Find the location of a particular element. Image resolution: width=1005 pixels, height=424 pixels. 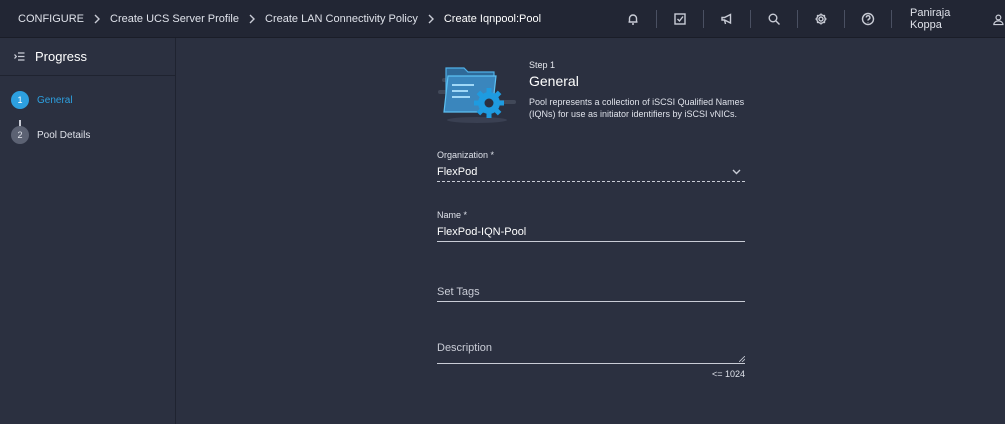

progress-header: Progress is located at coordinates (87, 57).